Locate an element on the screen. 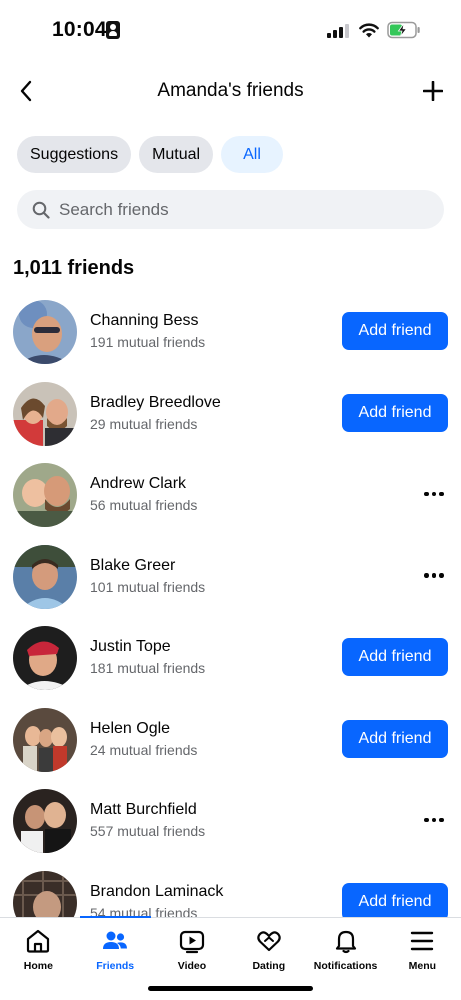  tab-home: Home is located at coordinates (38, 949).